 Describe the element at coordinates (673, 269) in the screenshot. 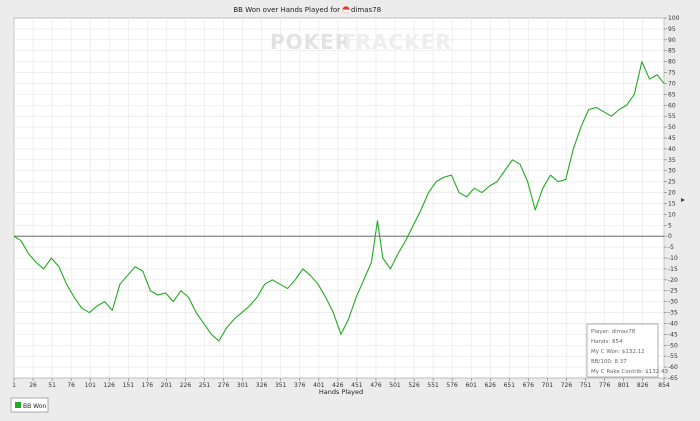

I see `y-tick-label: -15` at that location.